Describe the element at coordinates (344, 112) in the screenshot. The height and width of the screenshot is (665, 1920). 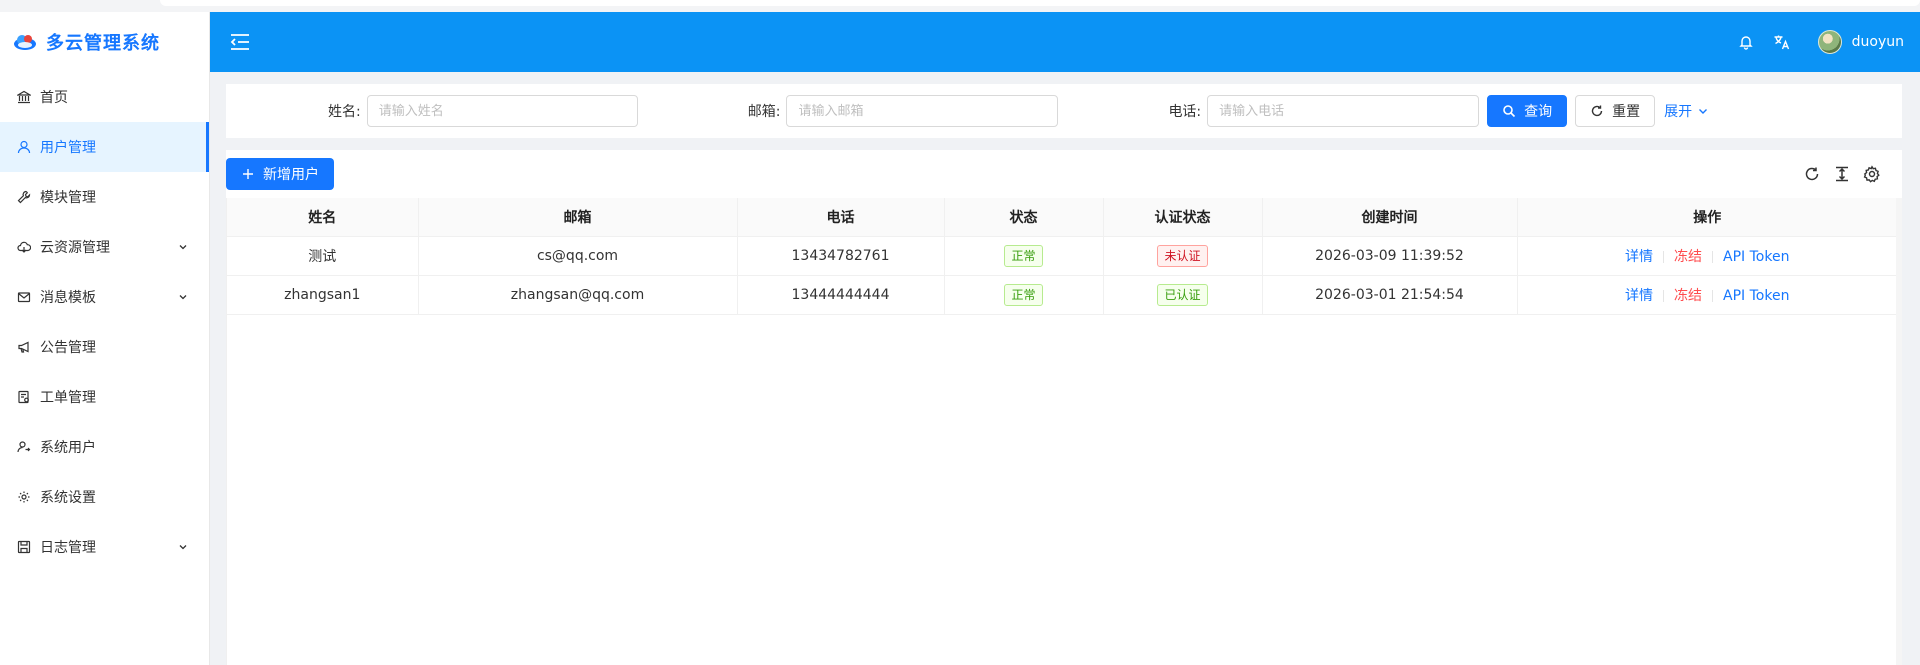
I see `name-label: 姓名:` at that location.